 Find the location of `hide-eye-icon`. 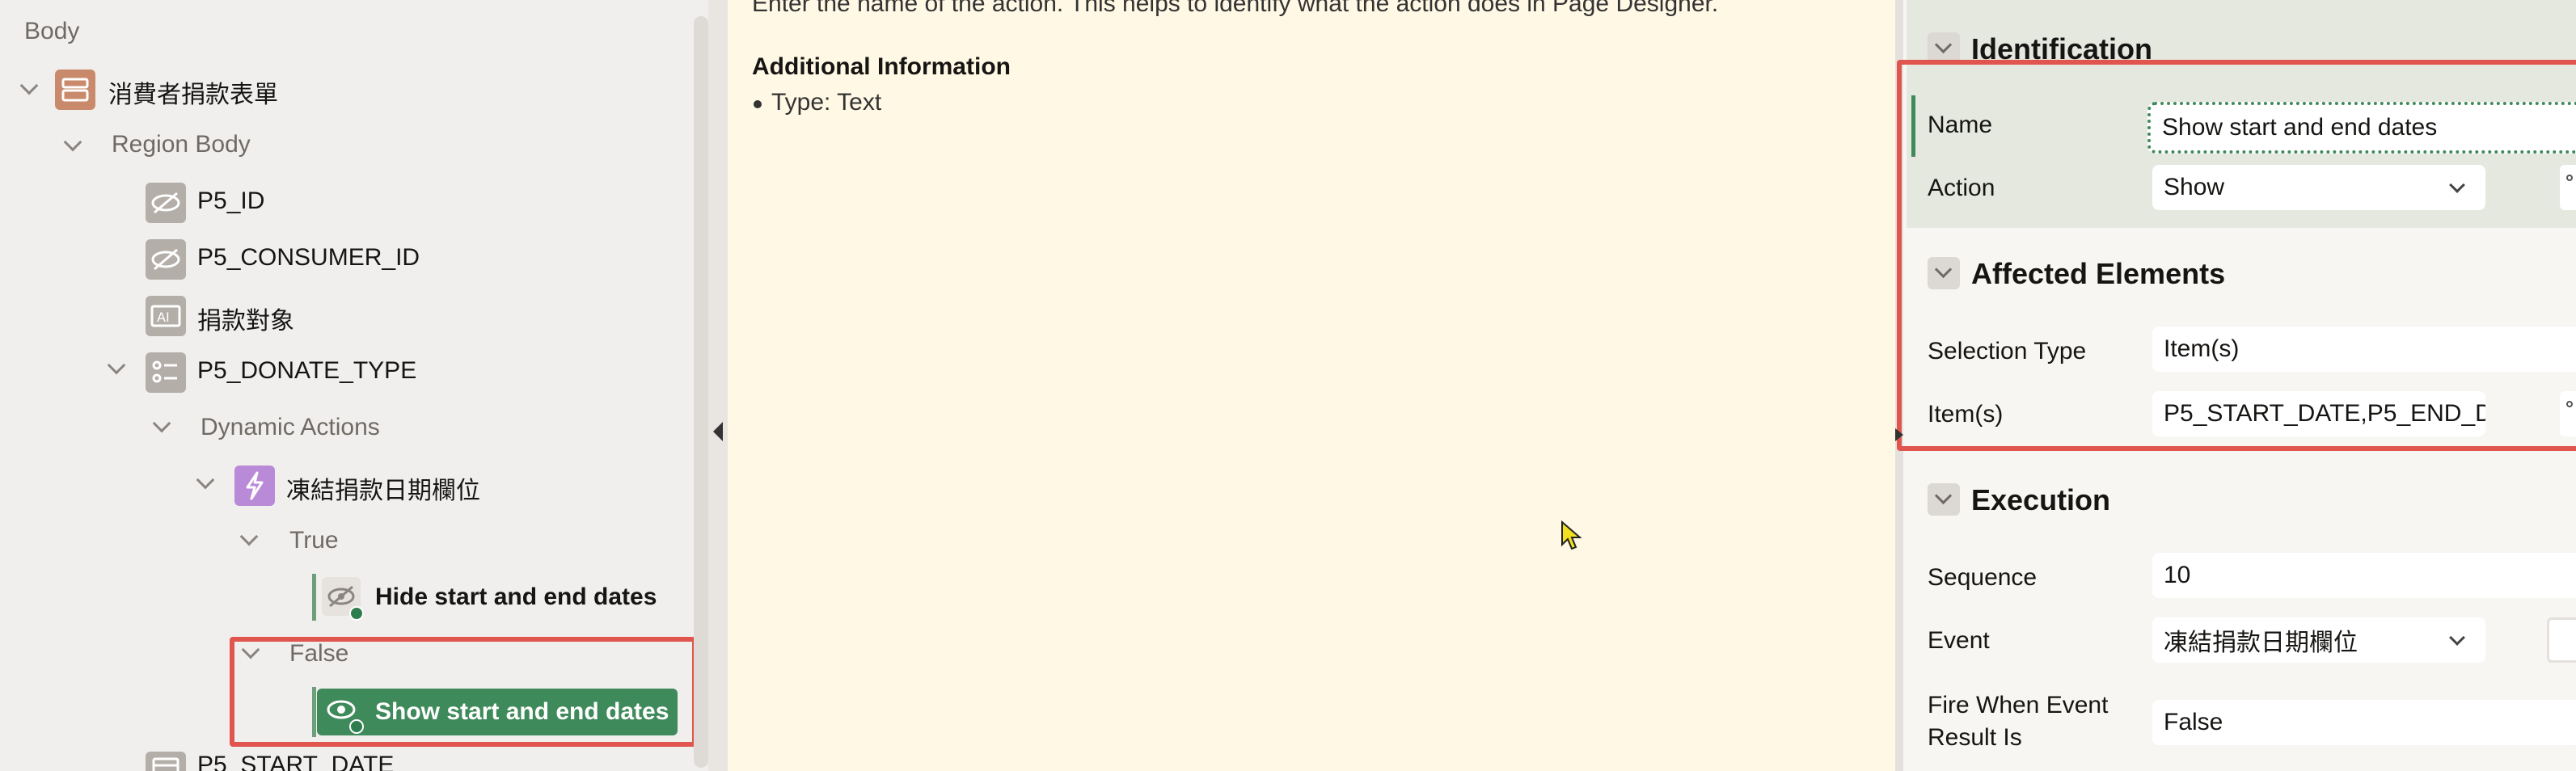

hide-eye-icon is located at coordinates (343, 599).